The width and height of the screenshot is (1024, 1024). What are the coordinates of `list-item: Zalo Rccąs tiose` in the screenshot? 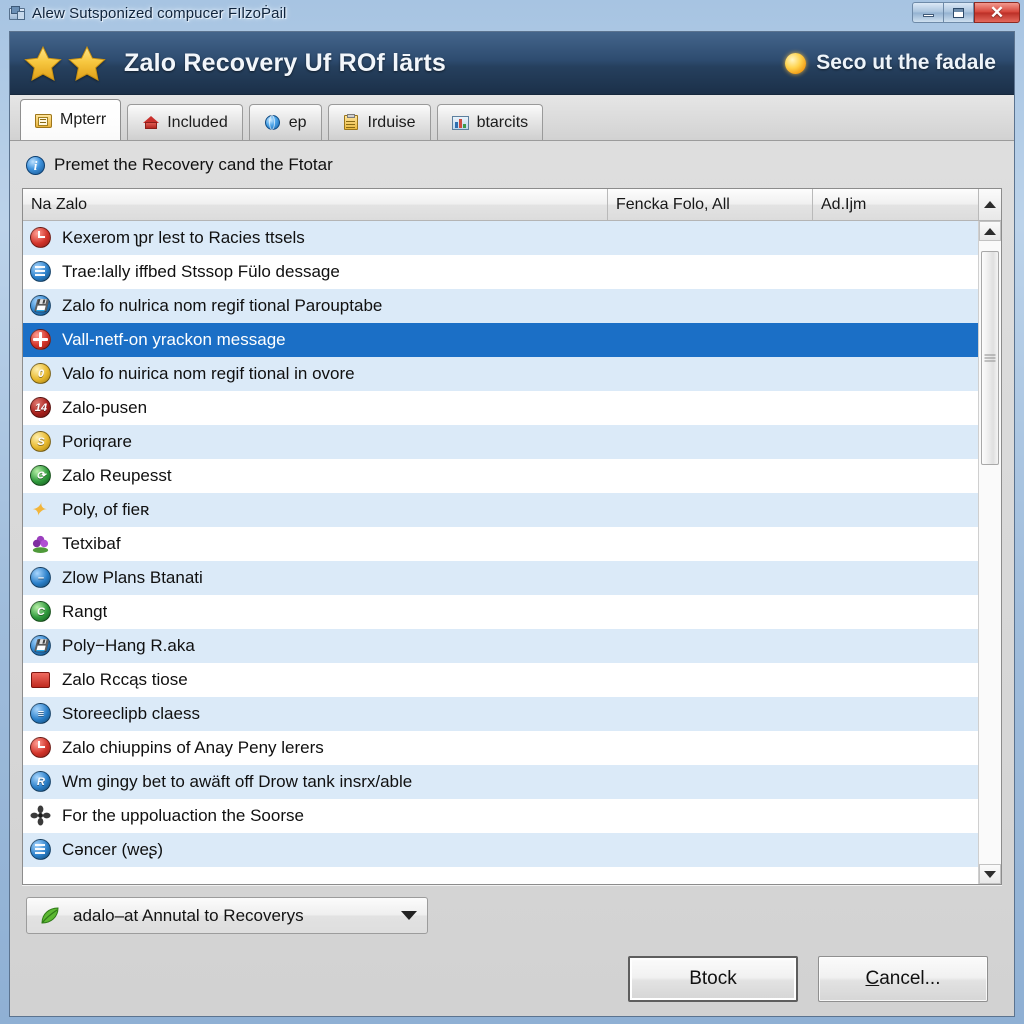 It's located at (500, 680).